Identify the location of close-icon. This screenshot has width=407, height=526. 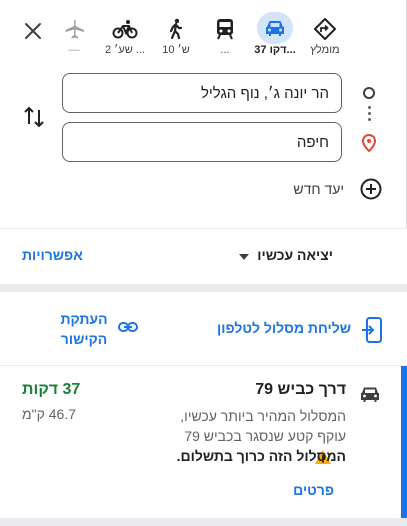
(33, 31).